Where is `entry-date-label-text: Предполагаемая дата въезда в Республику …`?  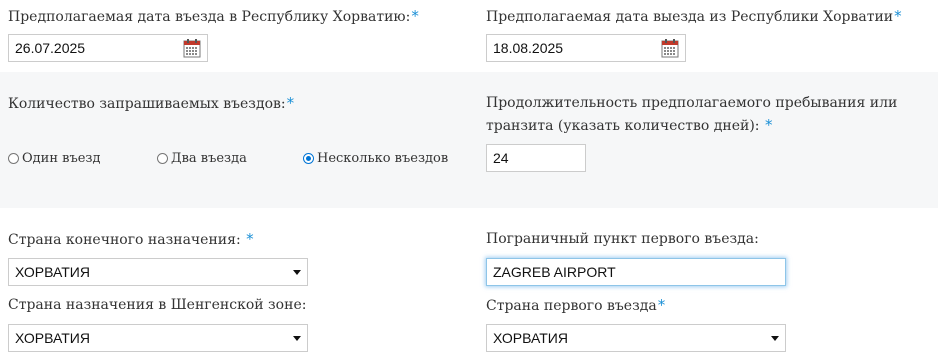
entry-date-label-text: Предполагаемая дата въезда в Республику … is located at coordinates (209, 17).